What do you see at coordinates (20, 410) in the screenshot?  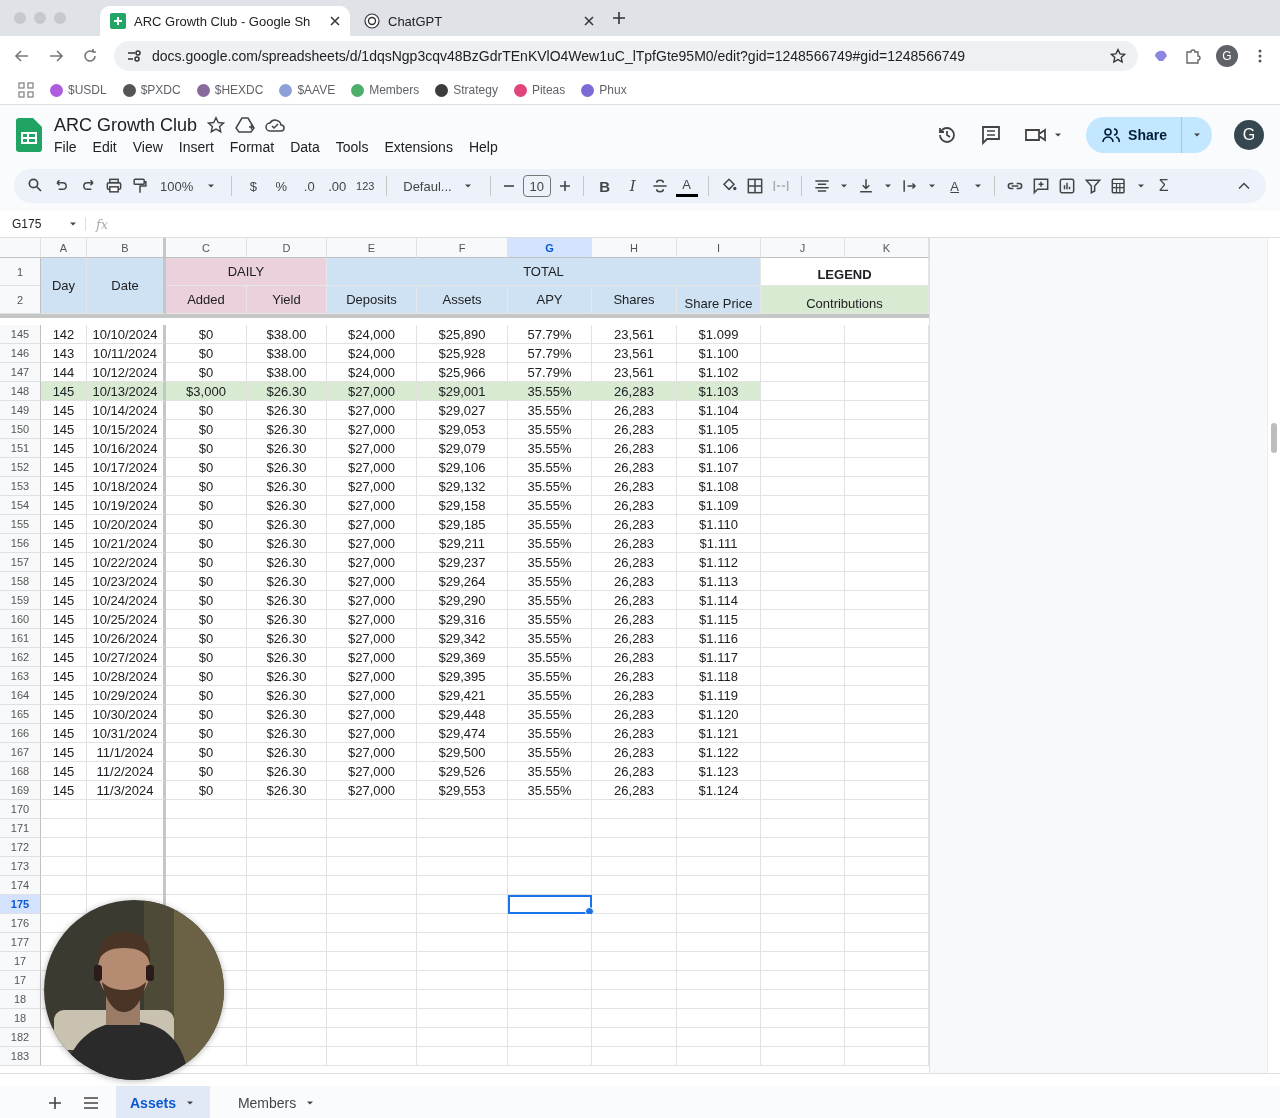 I see `row-header: 149` at bounding box center [20, 410].